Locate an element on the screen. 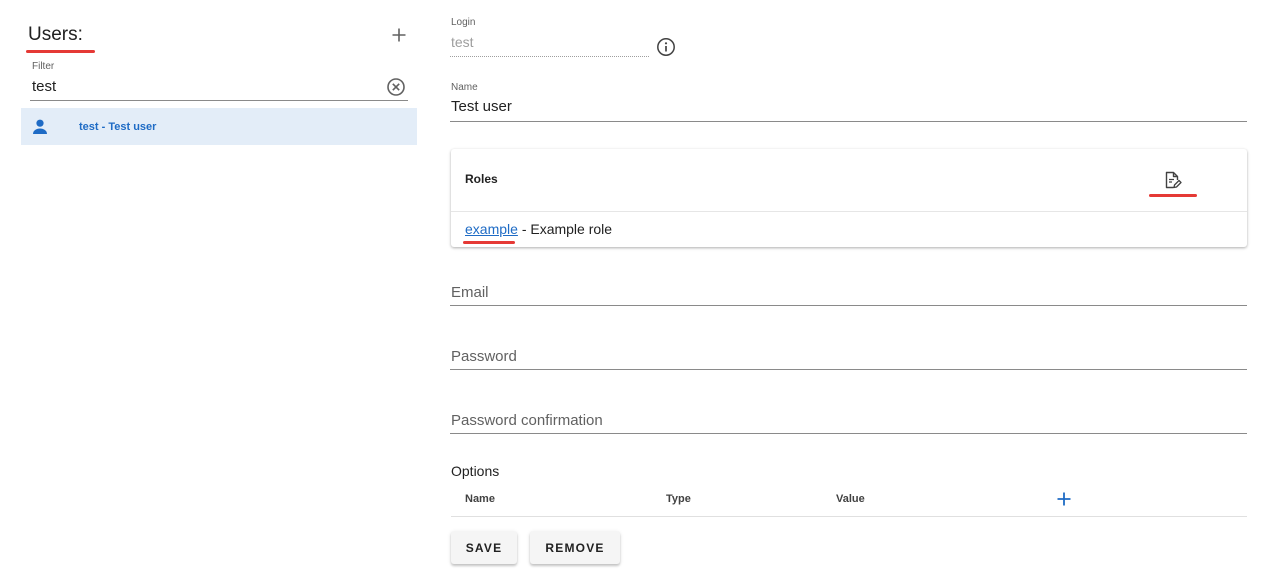 The image size is (1280, 578). login-underline is located at coordinates (549, 56).